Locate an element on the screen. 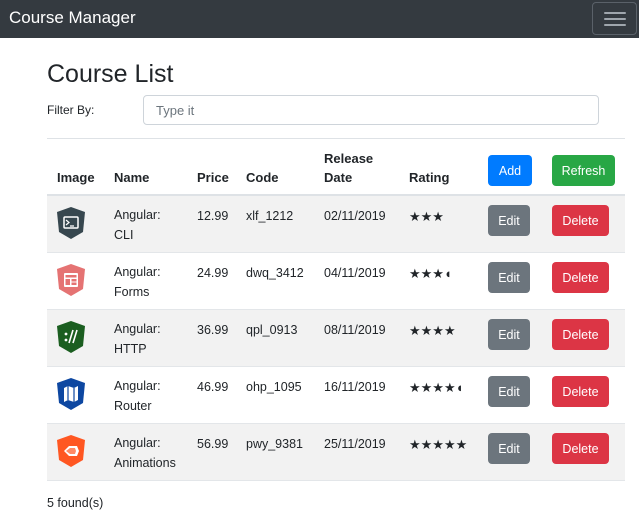 This screenshot has height=522, width=639. course-code: xlf_1212 is located at coordinates (270, 216).